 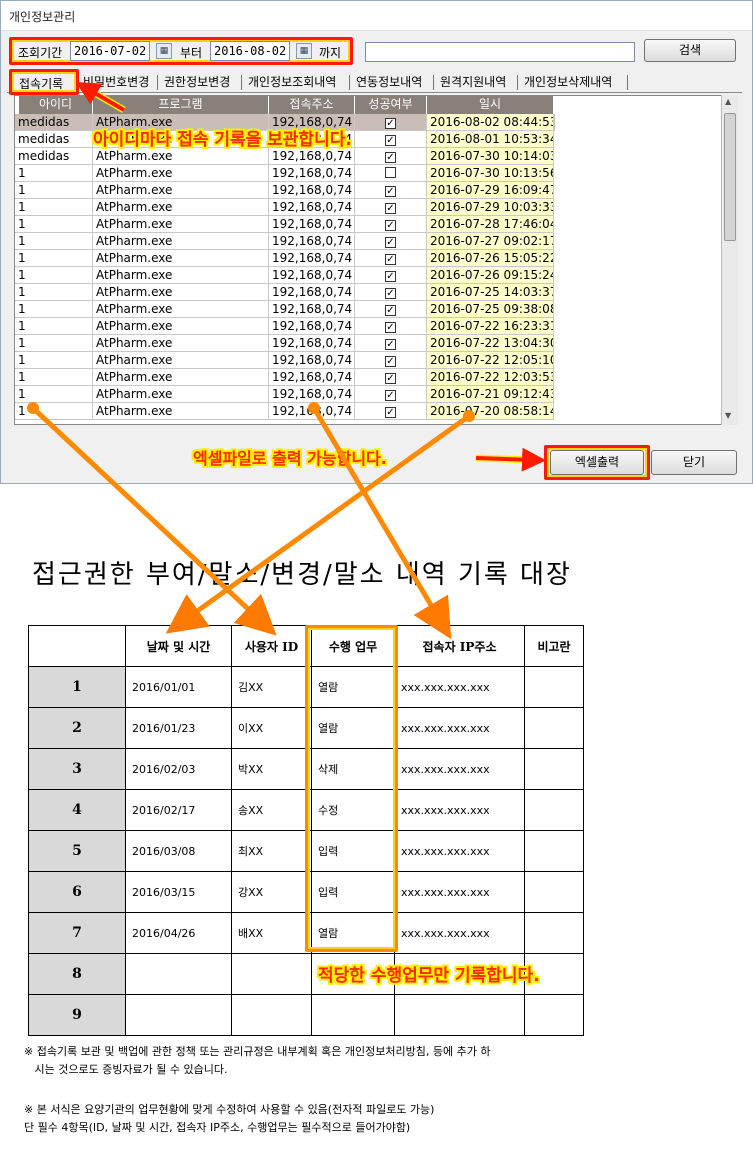 I want to click on tab-integration: 연동정보내역, so click(x=389, y=83).